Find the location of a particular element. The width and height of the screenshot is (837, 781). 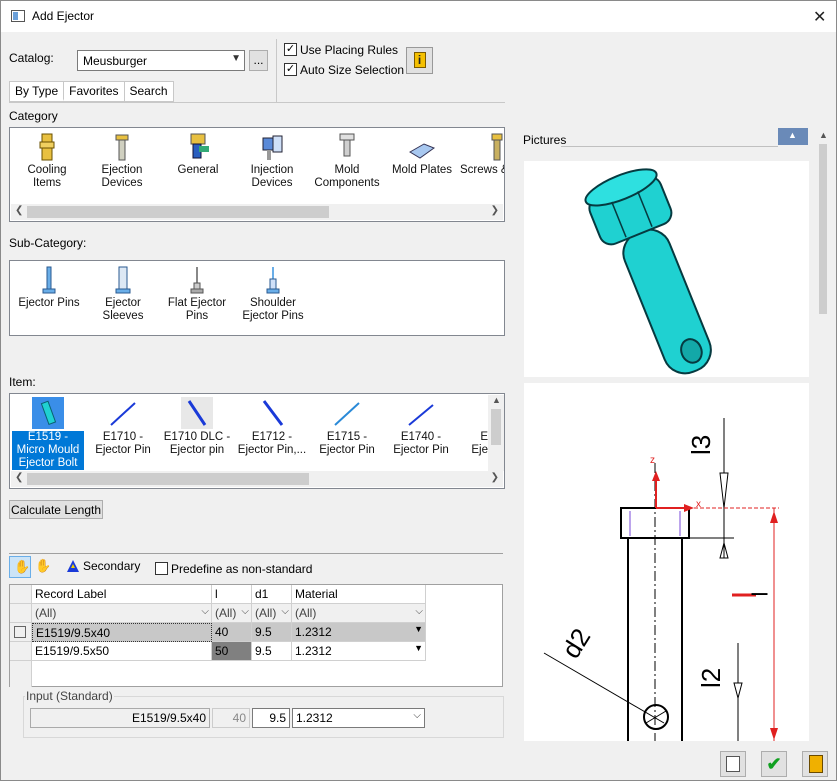

subcategory-item-ejector-sleeves: Ejector Sleeves is located at coordinates (123, 294).